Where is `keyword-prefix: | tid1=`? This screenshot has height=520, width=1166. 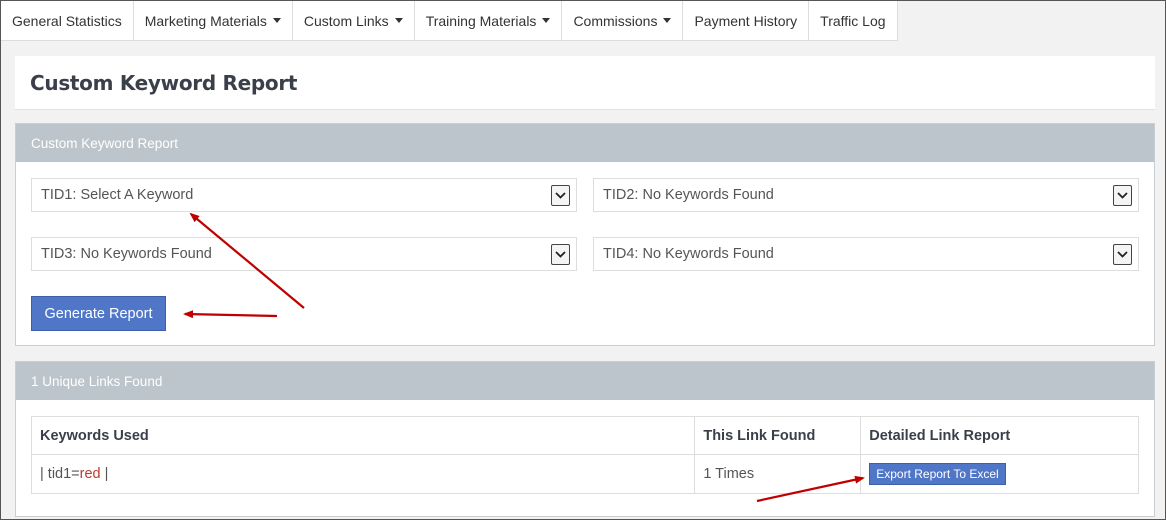
keyword-prefix: | tid1= is located at coordinates (60, 474).